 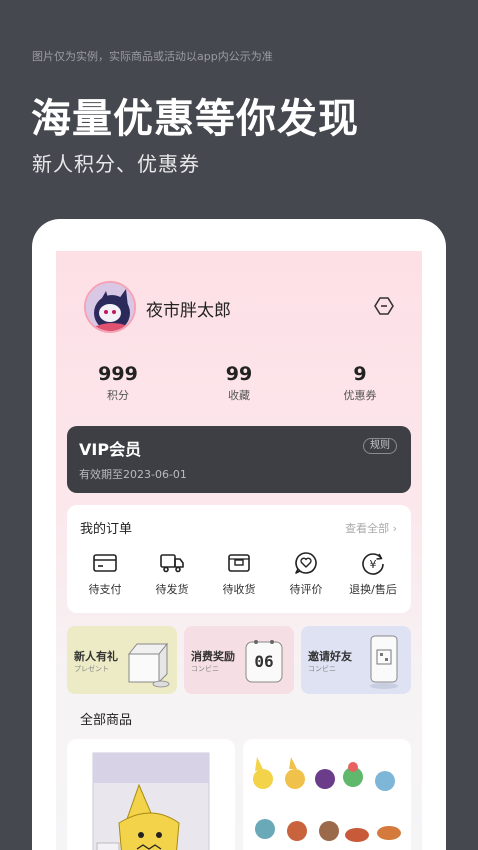 I want to click on order-pending-receipt-label: 待收货, so click(x=239, y=589).